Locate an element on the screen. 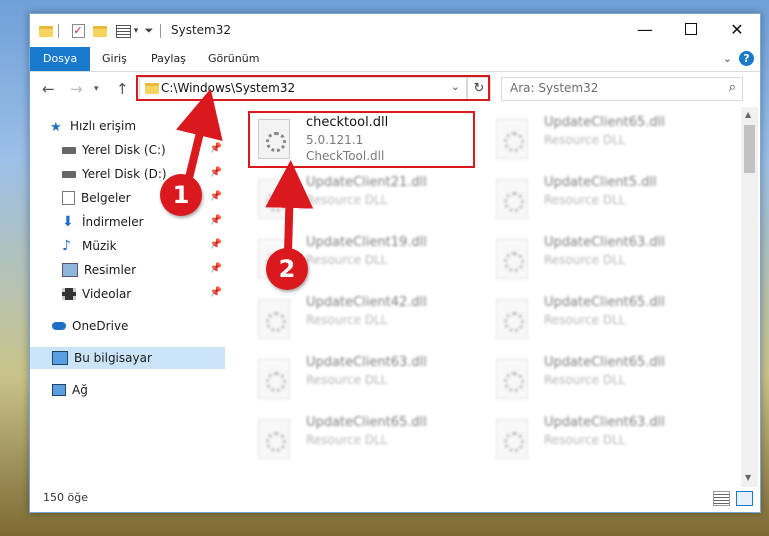  sidebar-item-this-pc: Bu bilgisayar is located at coordinates (127, 358).